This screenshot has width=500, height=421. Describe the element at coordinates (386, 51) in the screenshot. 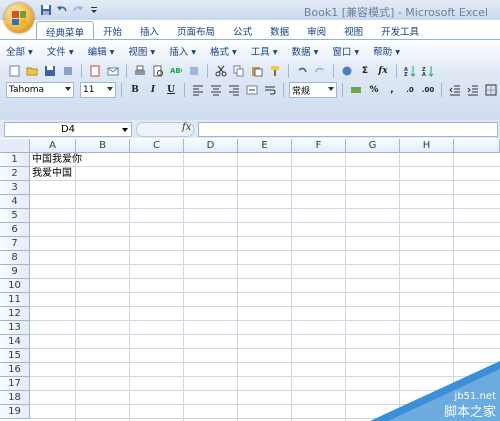

I see `menu-help: 帮助 ▾` at that location.